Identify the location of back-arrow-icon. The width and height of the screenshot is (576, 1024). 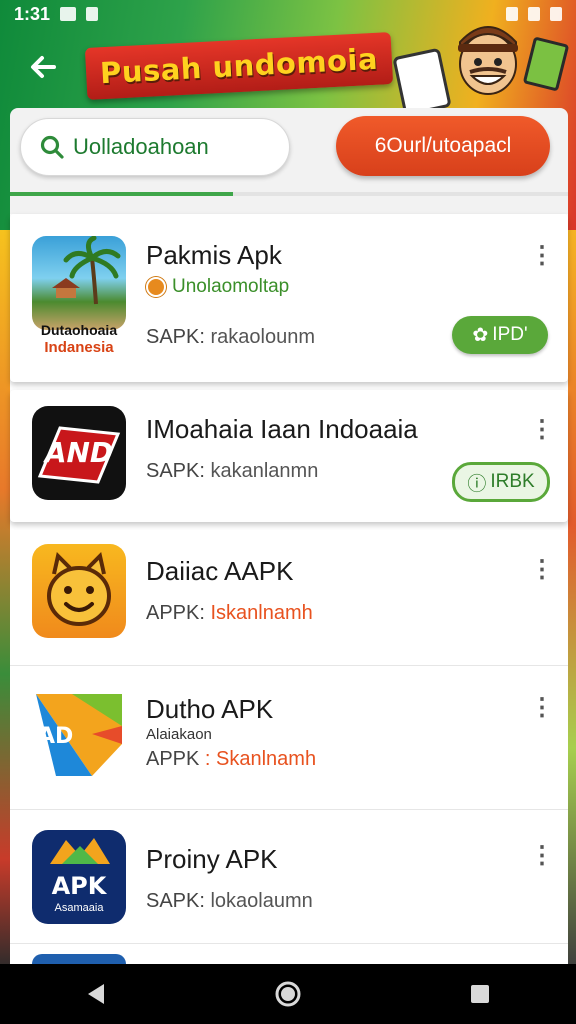
(43, 67).